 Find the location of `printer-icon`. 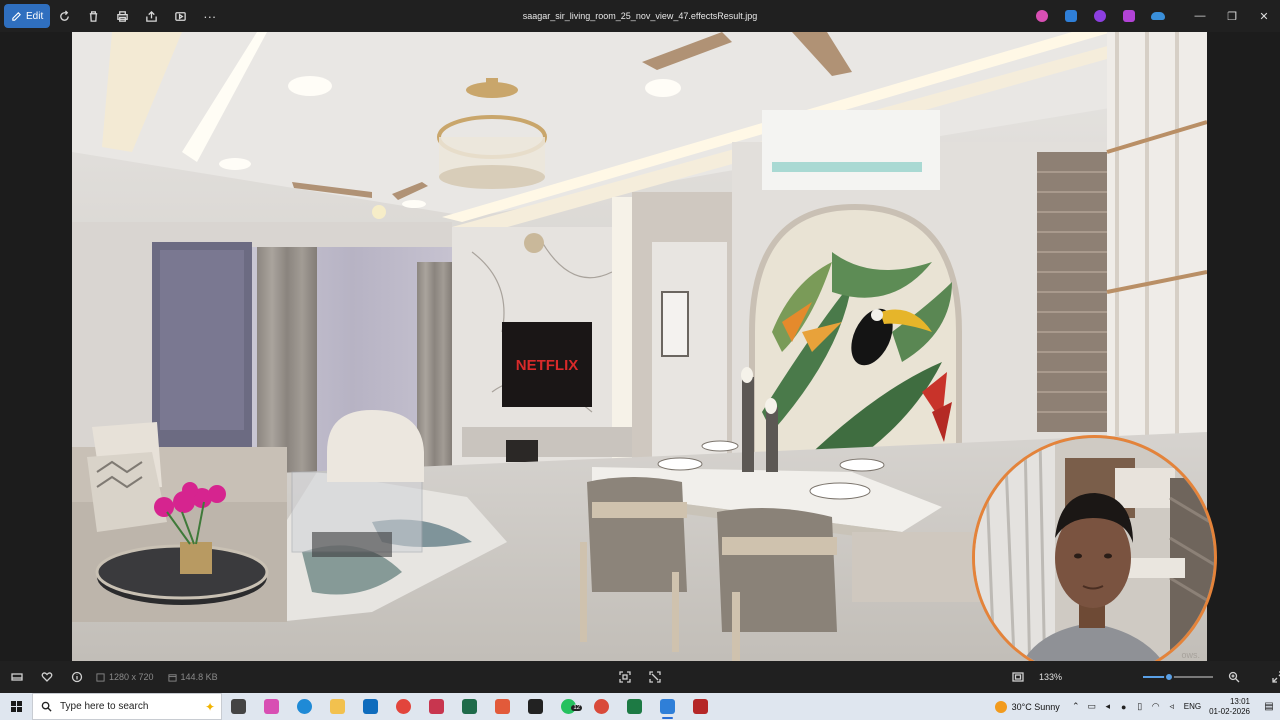

printer-icon is located at coordinates (123, 16).